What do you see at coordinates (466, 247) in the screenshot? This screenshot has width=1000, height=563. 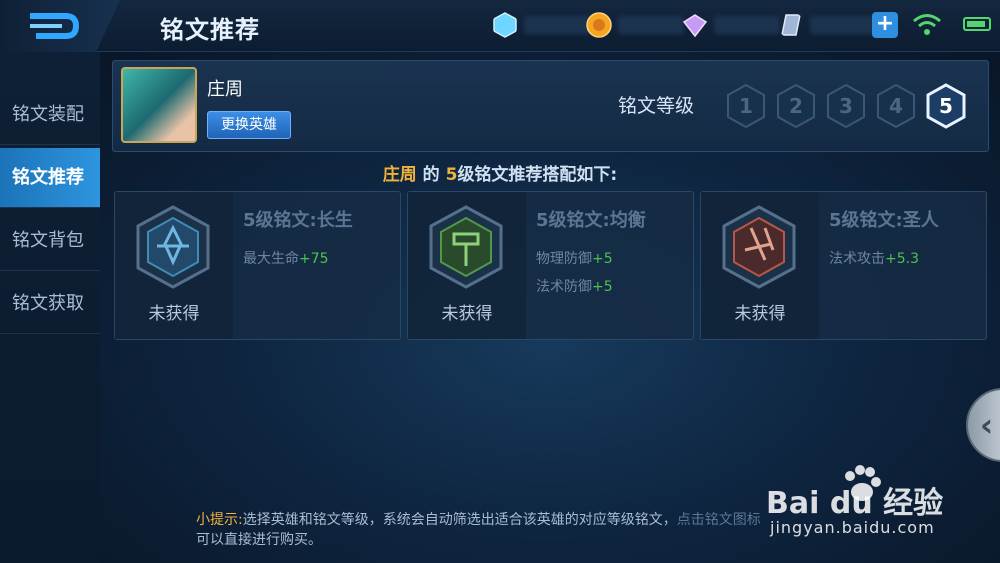 I see `rune-balance-icon` at bounding box center [466, 247].